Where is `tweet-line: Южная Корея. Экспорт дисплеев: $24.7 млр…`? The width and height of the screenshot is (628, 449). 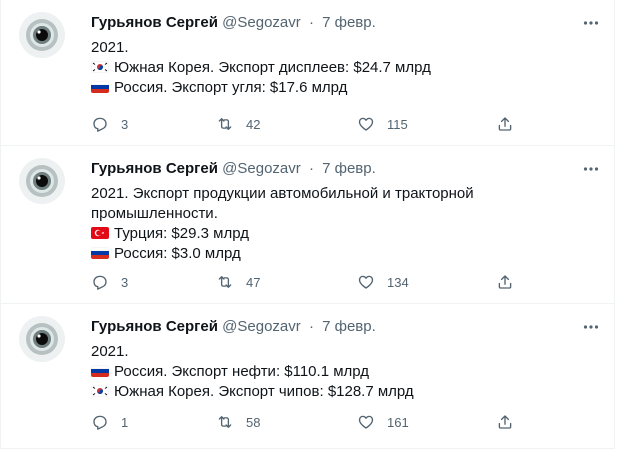 tweet-line: Южная Корея. Экспорт дисплеев: $24.7 млр… is located at coordinates (341, 68).